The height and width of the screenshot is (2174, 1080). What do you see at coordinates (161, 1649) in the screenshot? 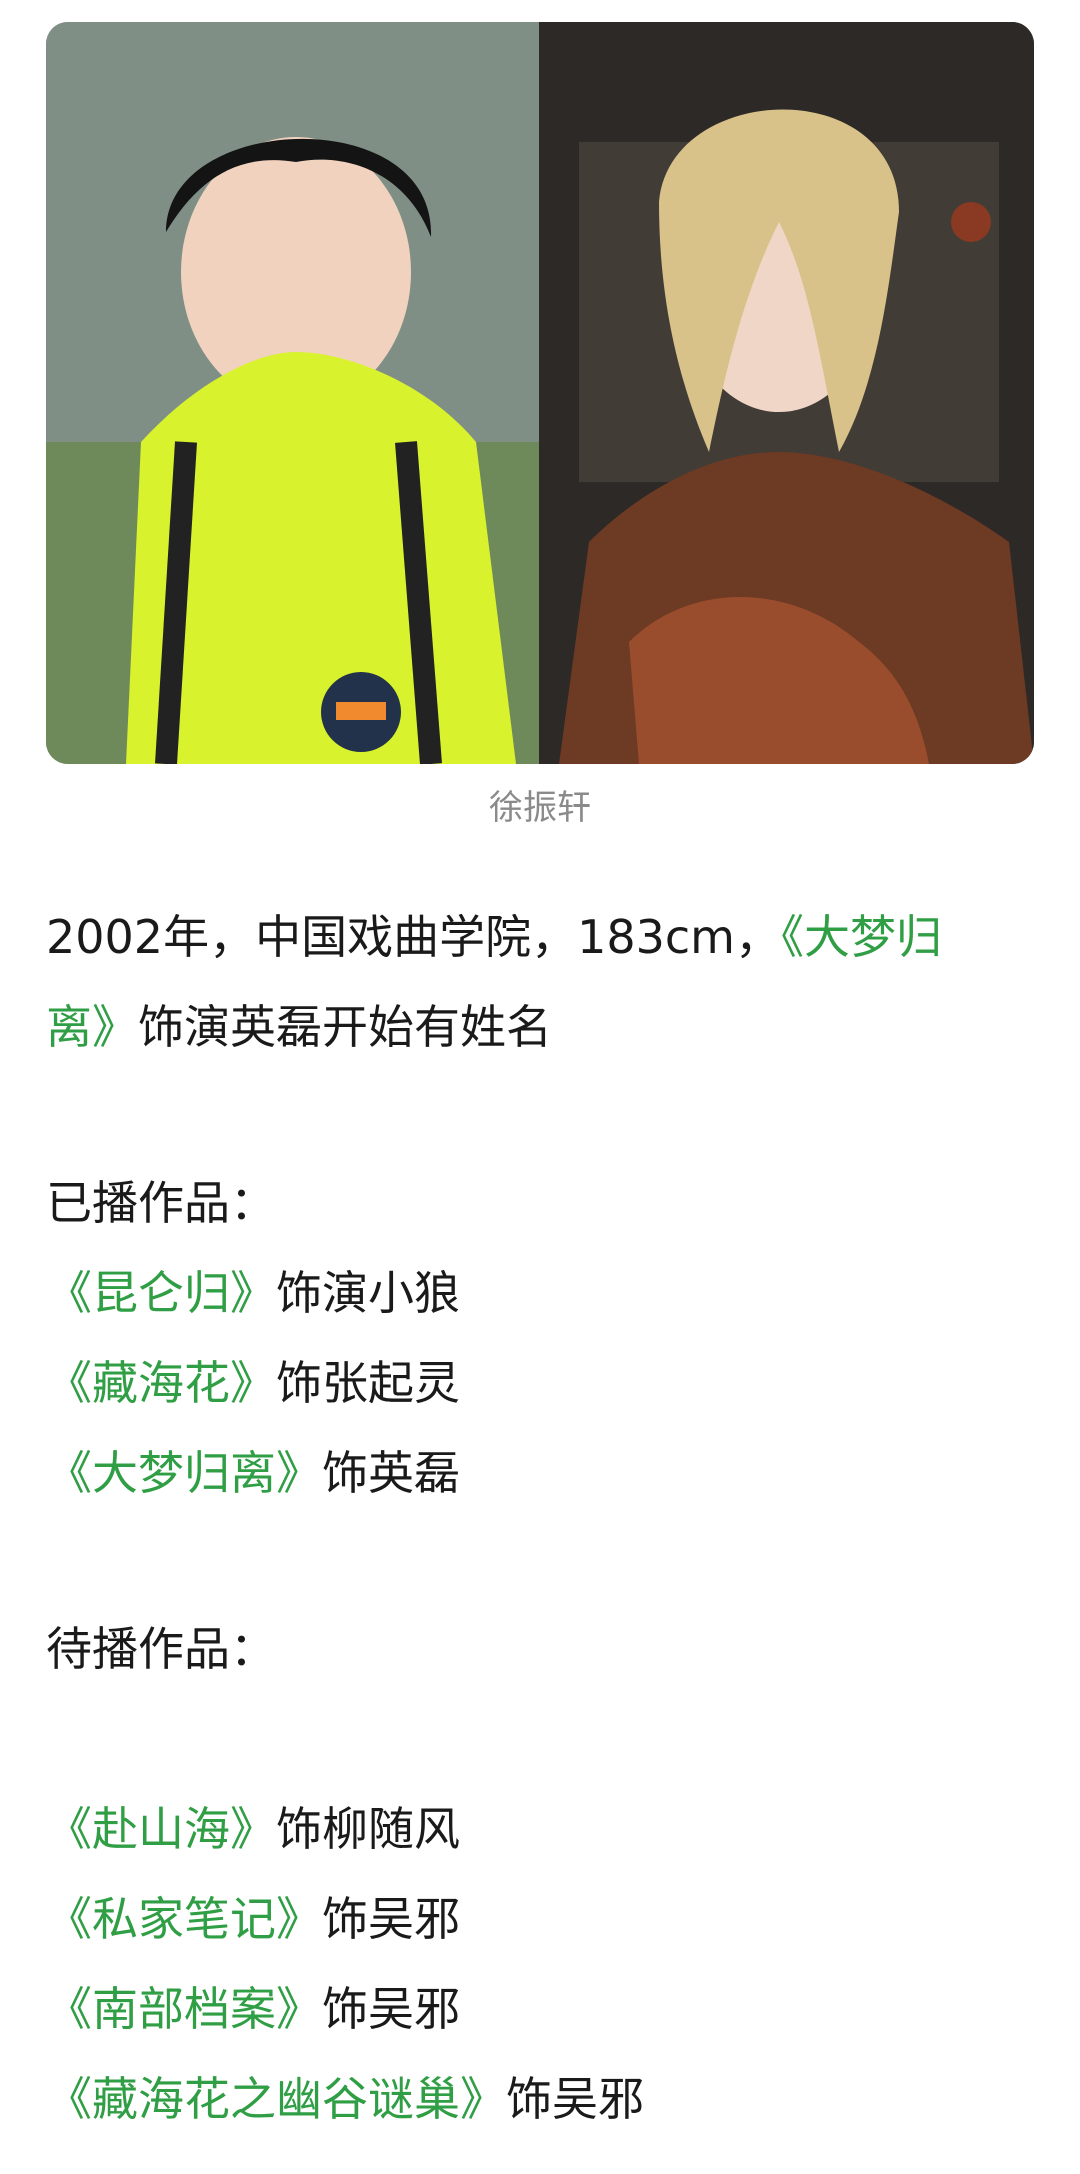
I see `upcoming-heading: 待播作品：` at bounding box center [161, 1649].